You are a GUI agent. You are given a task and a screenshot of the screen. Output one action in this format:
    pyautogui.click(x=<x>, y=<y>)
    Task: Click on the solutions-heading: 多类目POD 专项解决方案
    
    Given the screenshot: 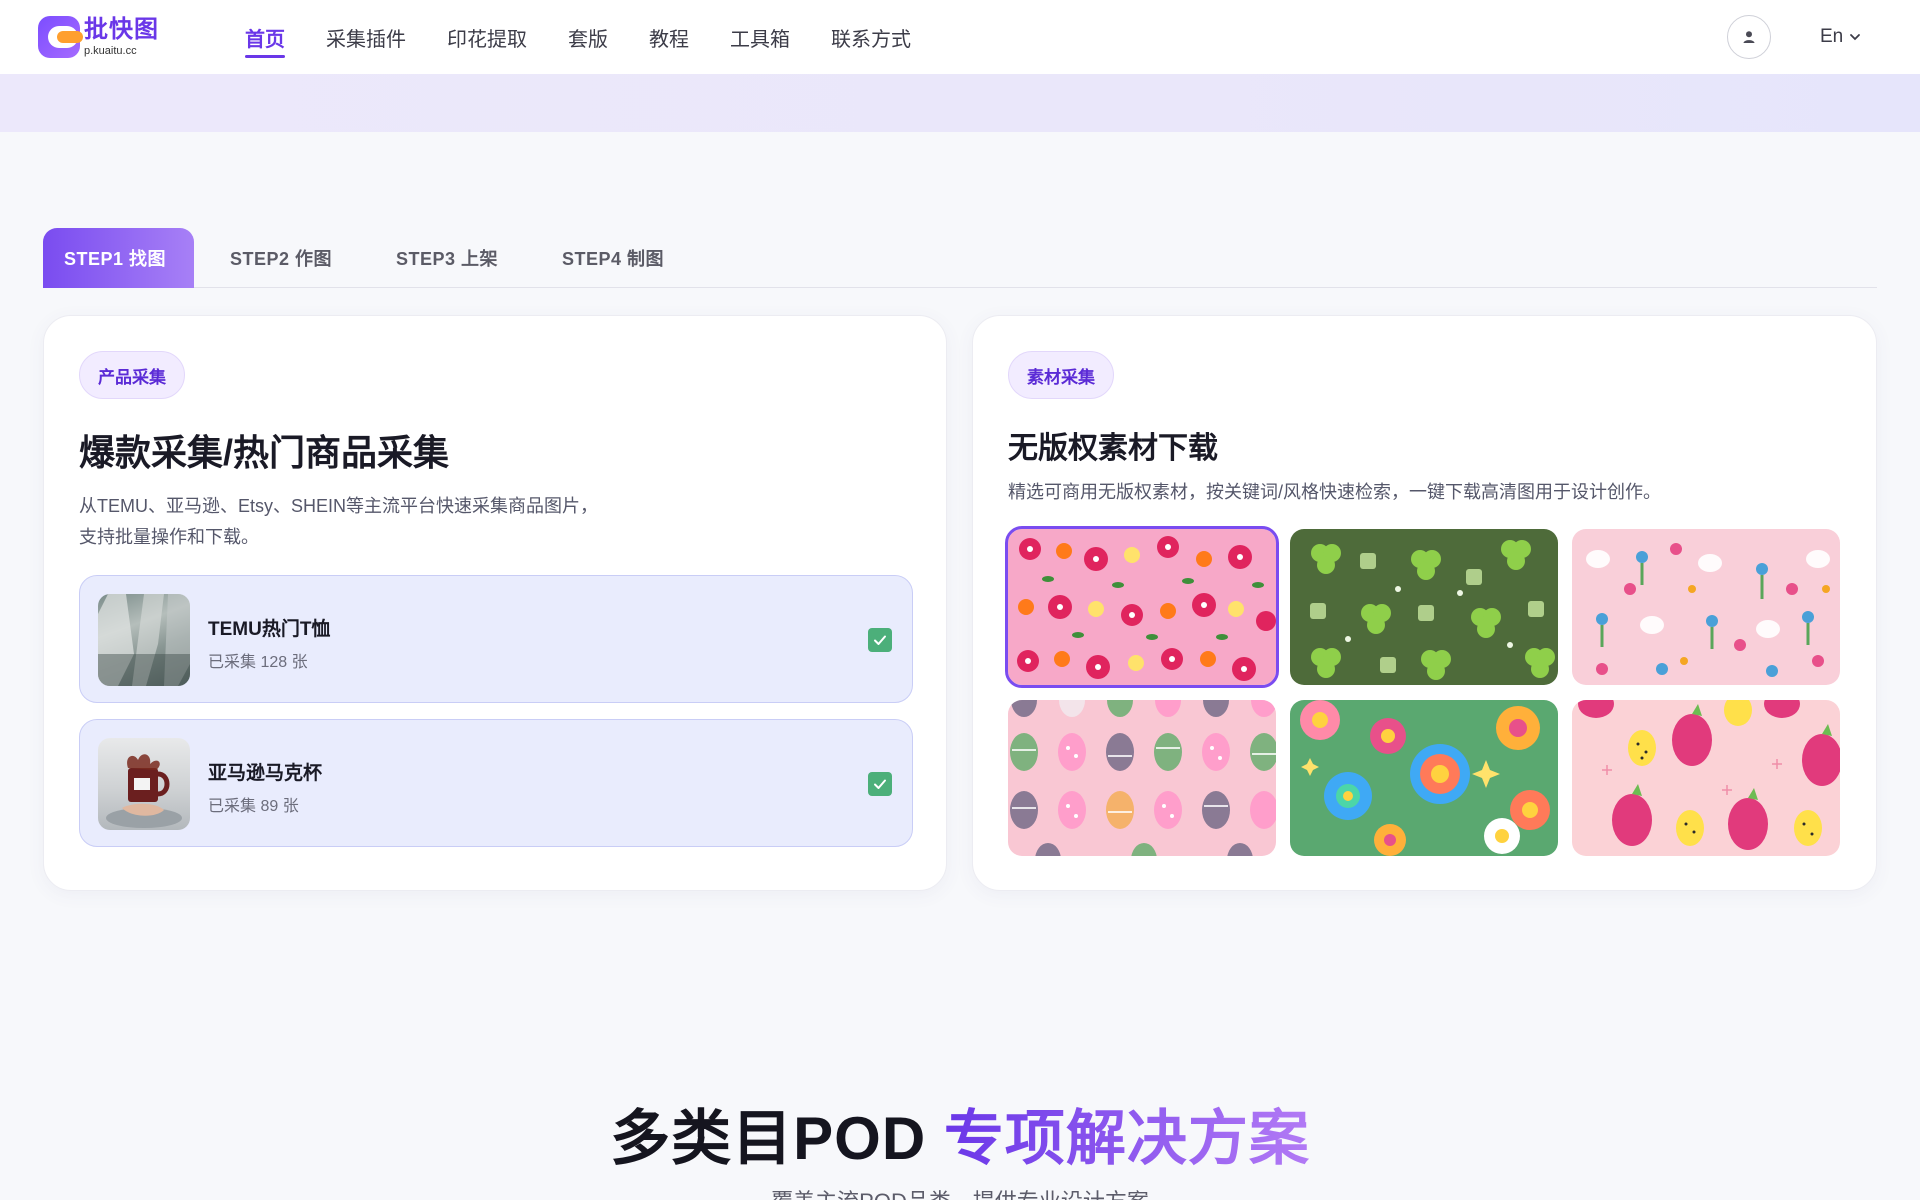 What is the action you would take?
    pyautogui.click(x=960, y=1133)
    